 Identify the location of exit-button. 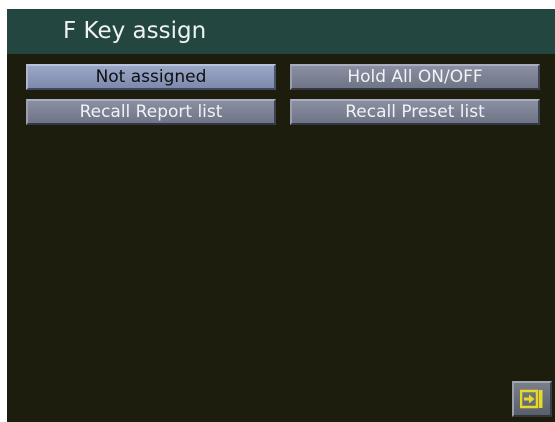
(532, 399).